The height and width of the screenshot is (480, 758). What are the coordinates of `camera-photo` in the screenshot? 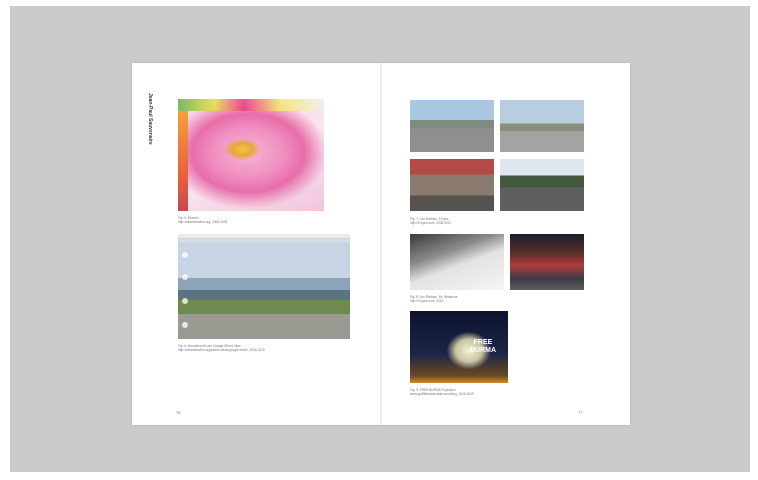 It's located at (457, 262).